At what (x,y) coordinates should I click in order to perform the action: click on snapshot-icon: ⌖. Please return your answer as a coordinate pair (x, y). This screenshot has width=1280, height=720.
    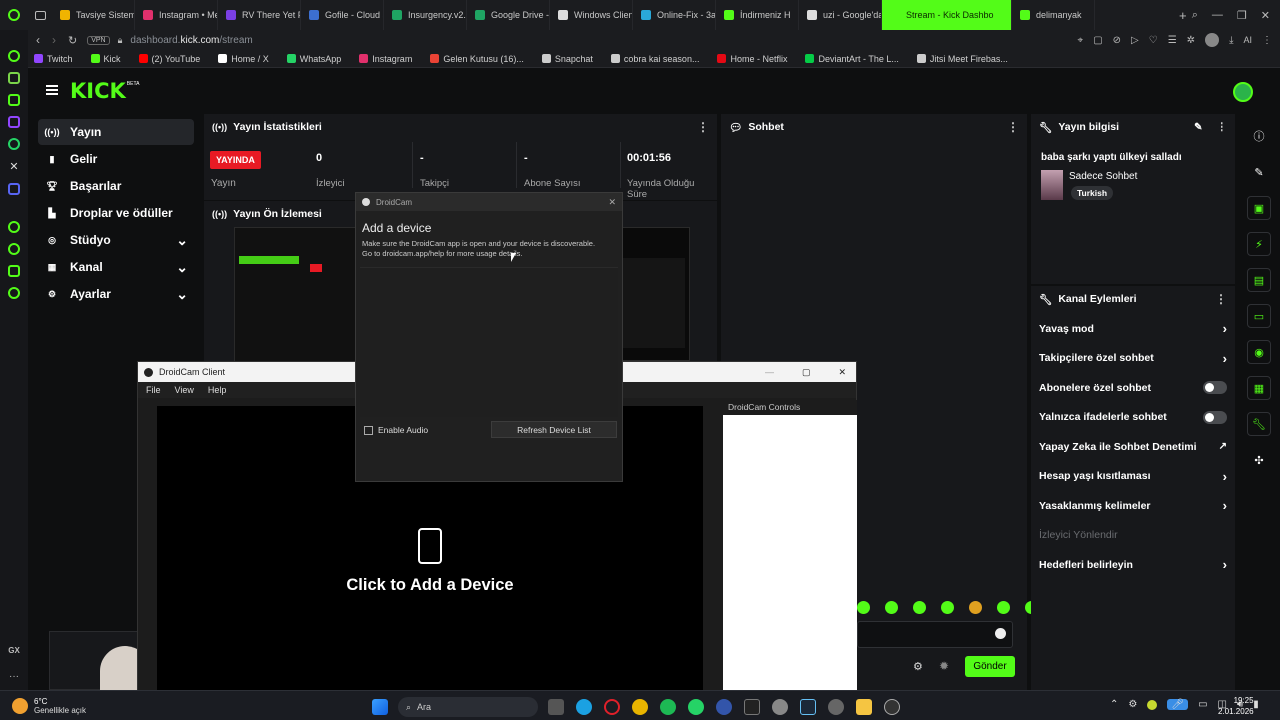
    Looking at the image, I should click on (1081, 40).